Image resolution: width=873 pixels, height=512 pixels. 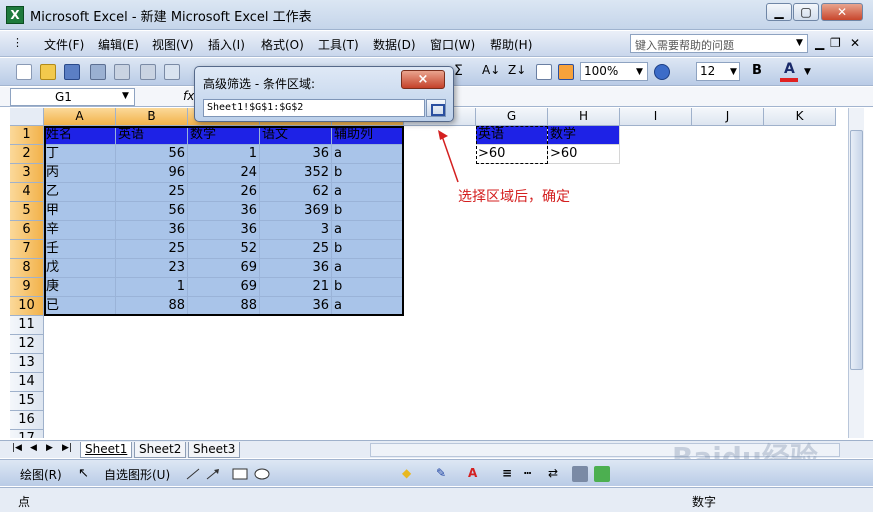 What do you see at coordinates (27, 363) in the screenshot?
I see `row-header-13: 13` at bounding box center [27, 363].